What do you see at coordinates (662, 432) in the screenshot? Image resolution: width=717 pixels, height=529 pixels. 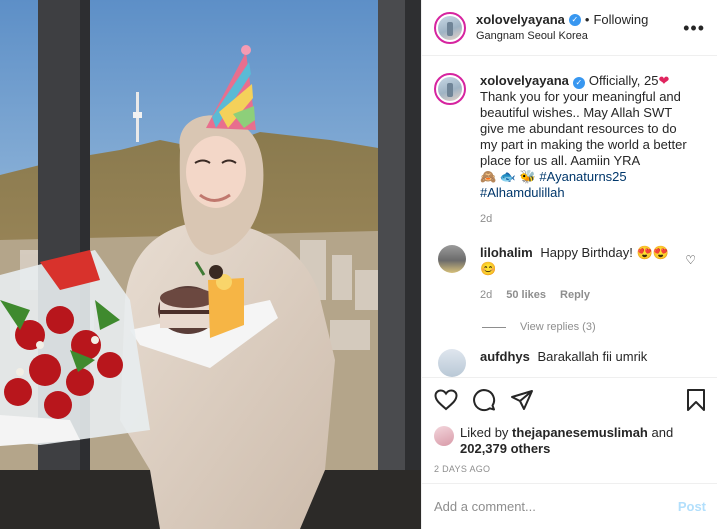 I see `liked-by-and: and` at bounding box center [662, 432].